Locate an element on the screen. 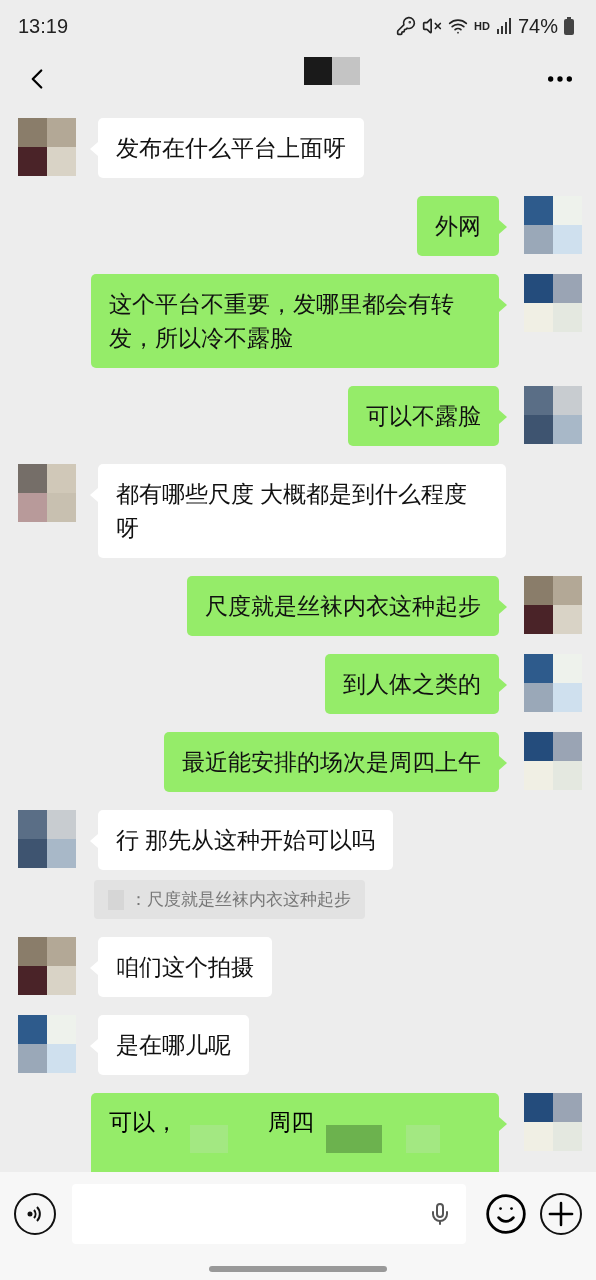 This screenshot has width=596, height=1280. emoji-button is located at coordinates (506, 1214).